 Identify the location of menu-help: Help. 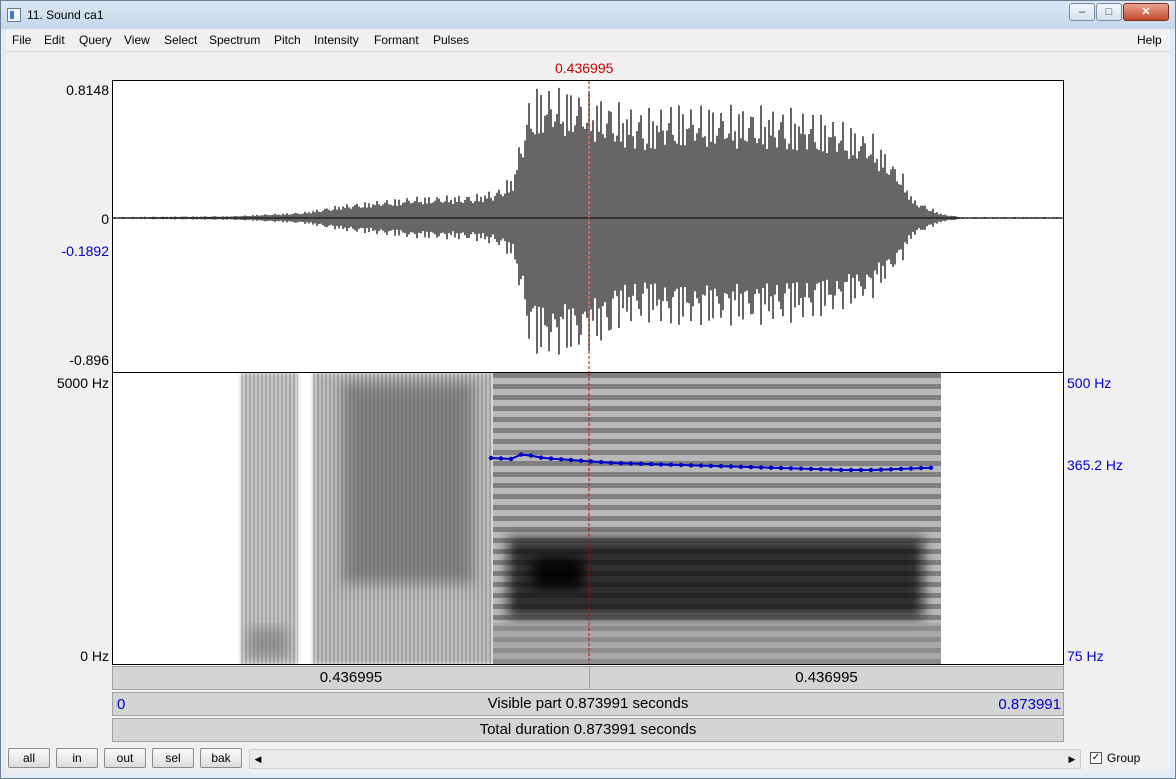
(1149, 40).